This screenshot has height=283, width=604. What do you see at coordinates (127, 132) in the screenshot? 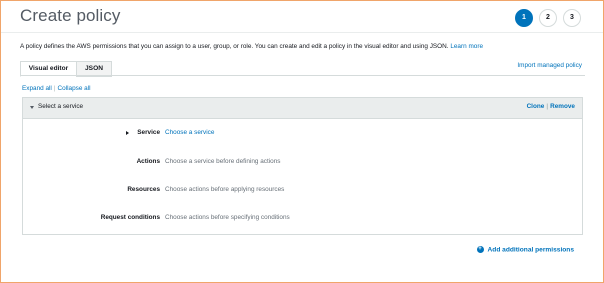
I see `caret-right-icon` at bounding box center [127, 132].